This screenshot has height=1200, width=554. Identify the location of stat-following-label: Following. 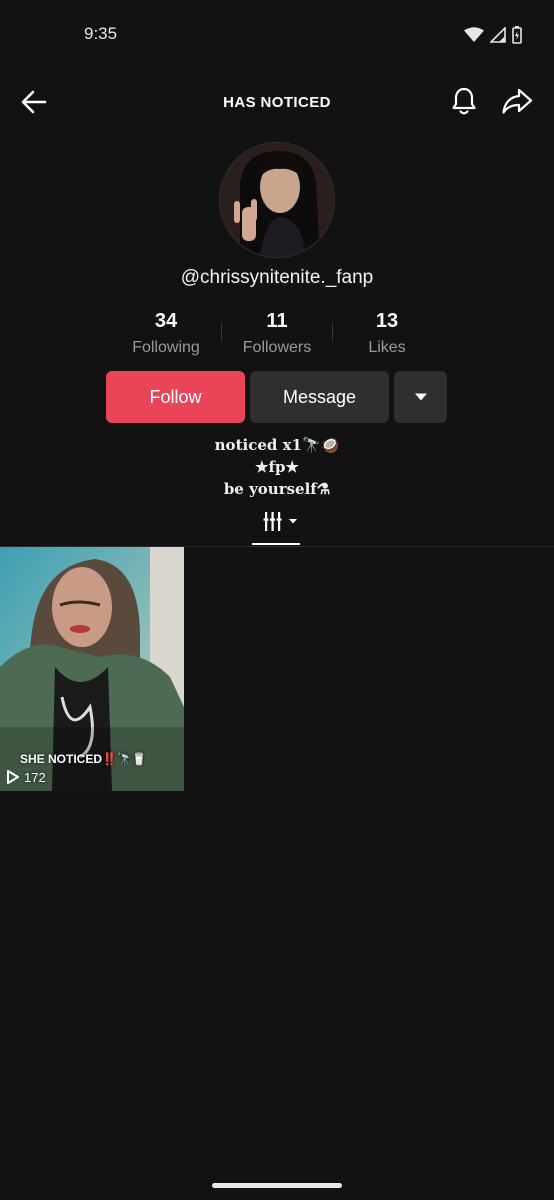
(166, 347).